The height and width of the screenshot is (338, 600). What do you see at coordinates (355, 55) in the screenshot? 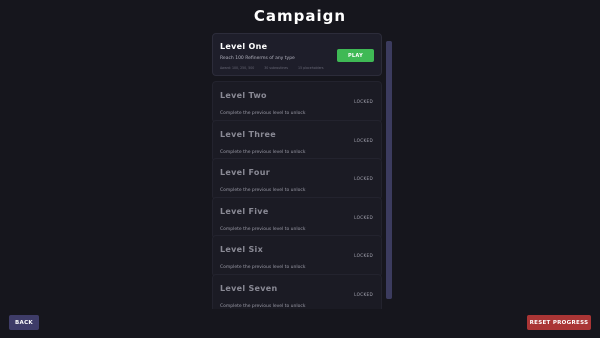
I see `play-button: PLAY` at bounding box center [355, 55].